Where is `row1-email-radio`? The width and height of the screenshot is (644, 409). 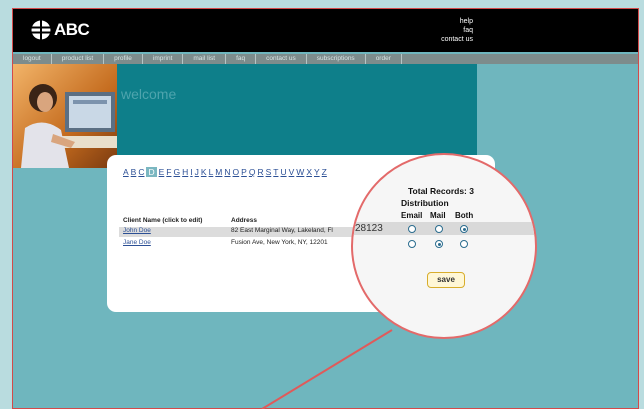 row1-email-radio is located at coordinates (412, 229).